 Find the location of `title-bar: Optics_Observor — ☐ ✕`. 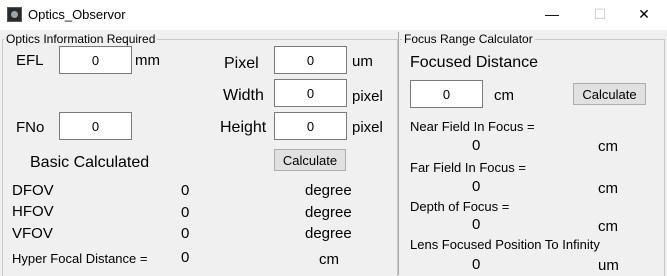

title-bar: Optics_Observor — ☐ ✕ is located at coordinates (333, 15).